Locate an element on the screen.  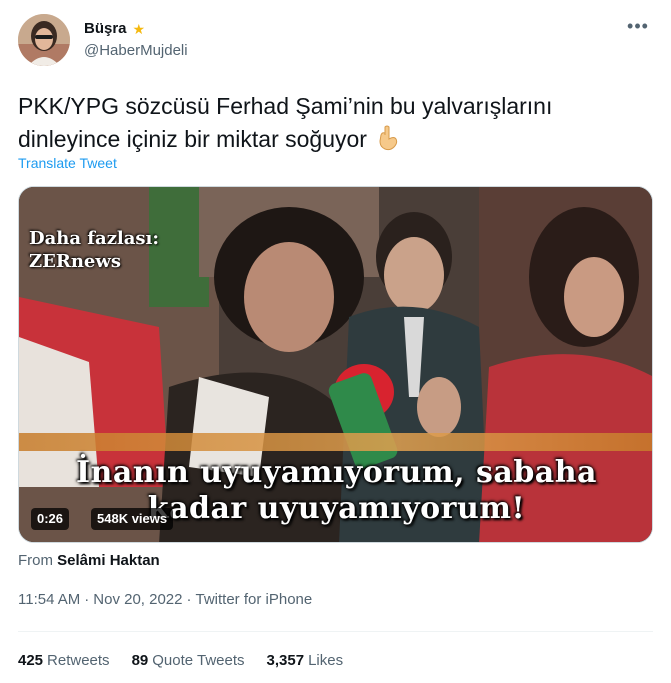
likes-stat: 3,357 Likes is located at coordinates (305, 660).